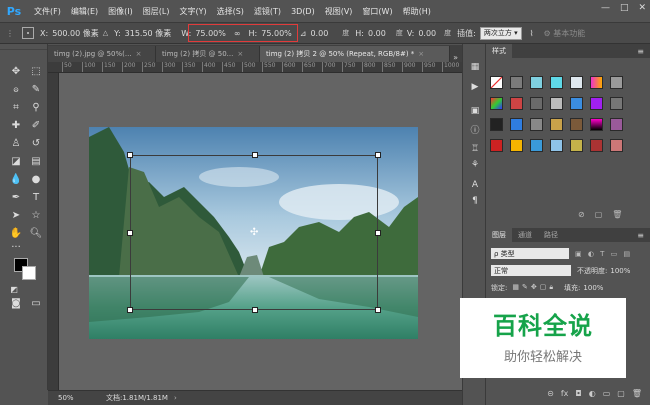 The image size is (650, 405). I want to click on paragraph-icon: ¶, so click(475, 201).